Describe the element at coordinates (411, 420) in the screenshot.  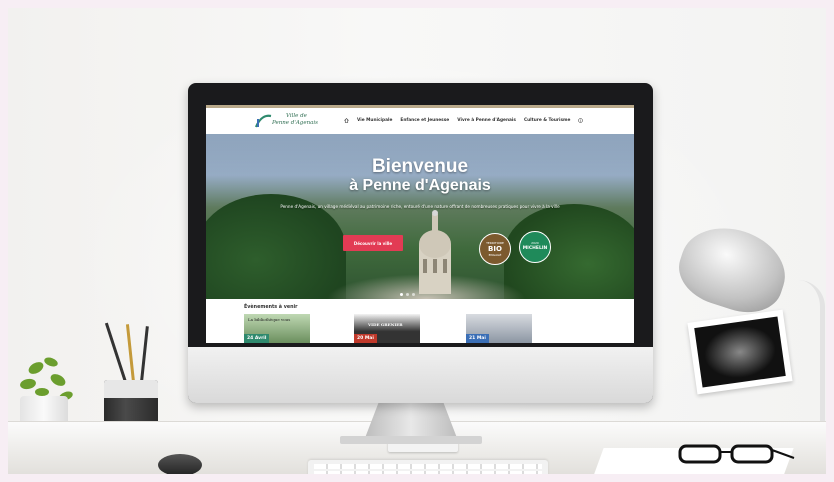
I see `monitor-stand` at that location.